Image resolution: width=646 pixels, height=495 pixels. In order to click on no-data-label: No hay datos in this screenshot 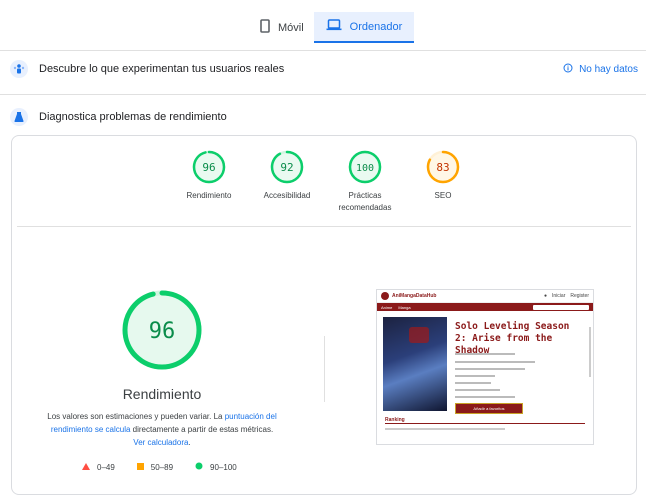, I will do `click(608, 69)`.